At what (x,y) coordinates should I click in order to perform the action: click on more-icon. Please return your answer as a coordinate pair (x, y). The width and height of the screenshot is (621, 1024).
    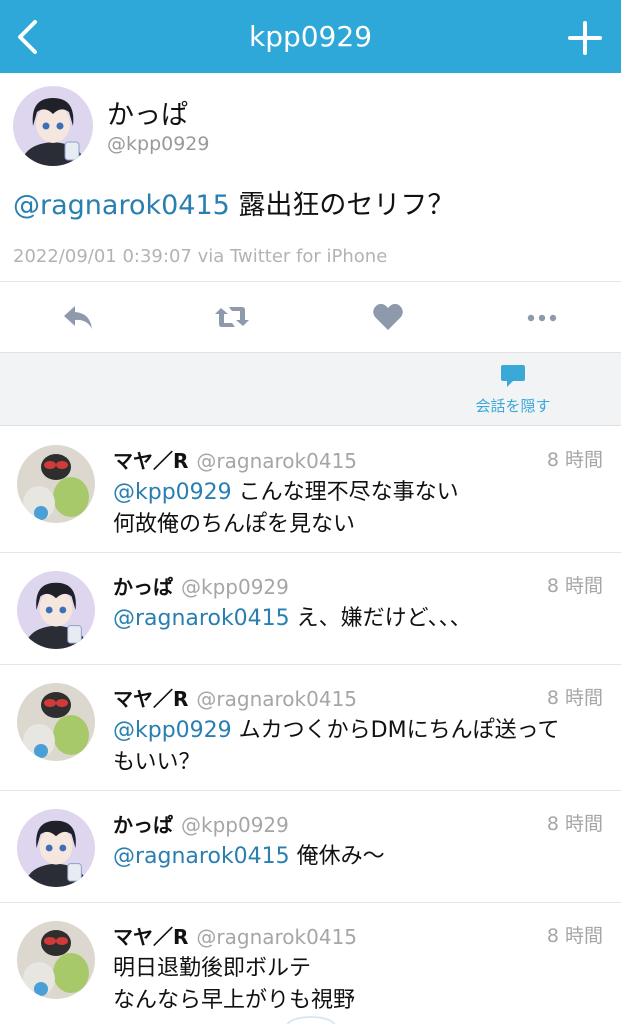
    Looking at the image, I should click on (542, 318).